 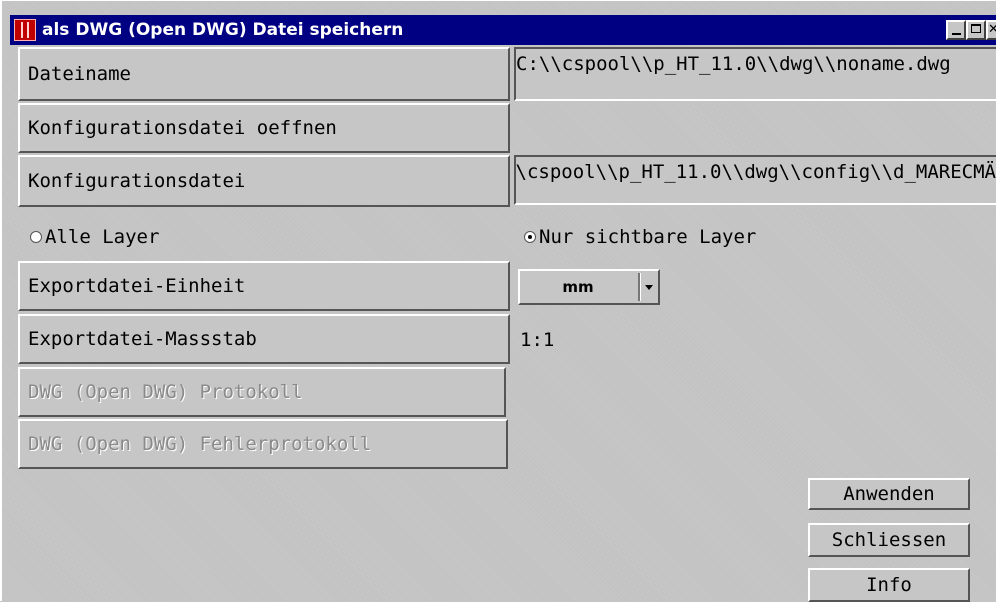 I want to click on close-button: Schliessen, so click(x=889, y=540).